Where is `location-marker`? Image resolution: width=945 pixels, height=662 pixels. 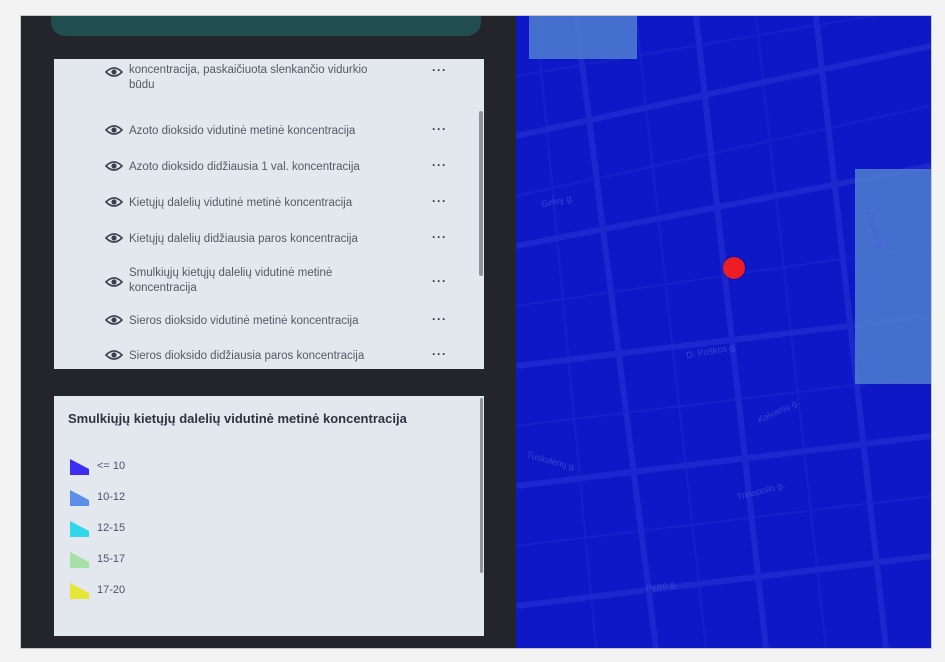 location-marker is located at coordinates (734, 268).